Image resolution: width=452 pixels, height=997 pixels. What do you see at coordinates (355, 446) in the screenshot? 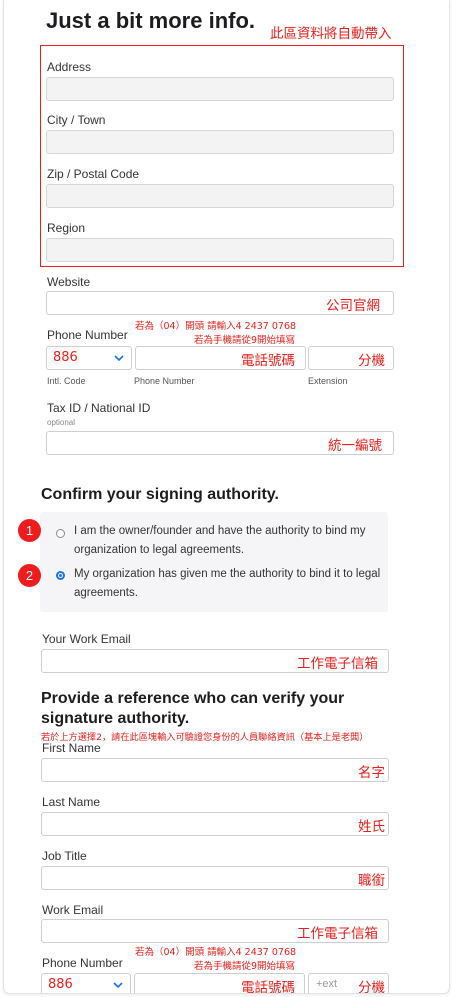
I see `tax-id-annotation: 統一編號` at bounding box center [355, 446].